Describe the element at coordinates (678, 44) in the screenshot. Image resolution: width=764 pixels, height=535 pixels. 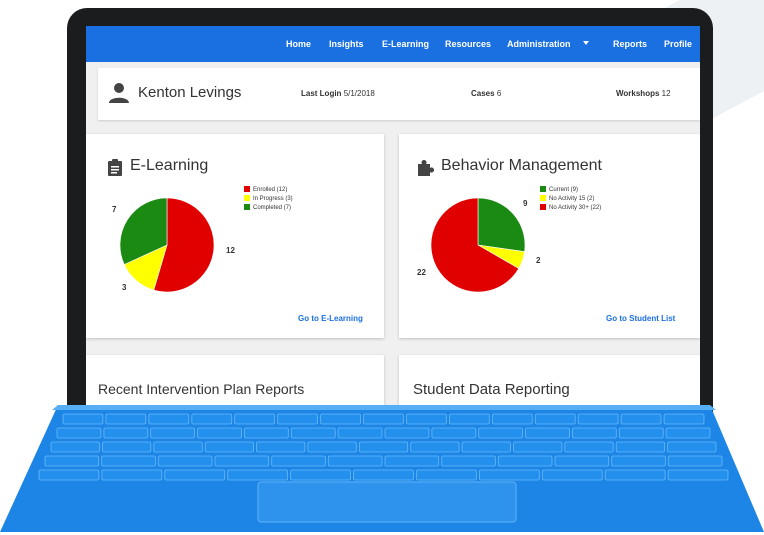
I see `nav-profile: Profile` at that location.